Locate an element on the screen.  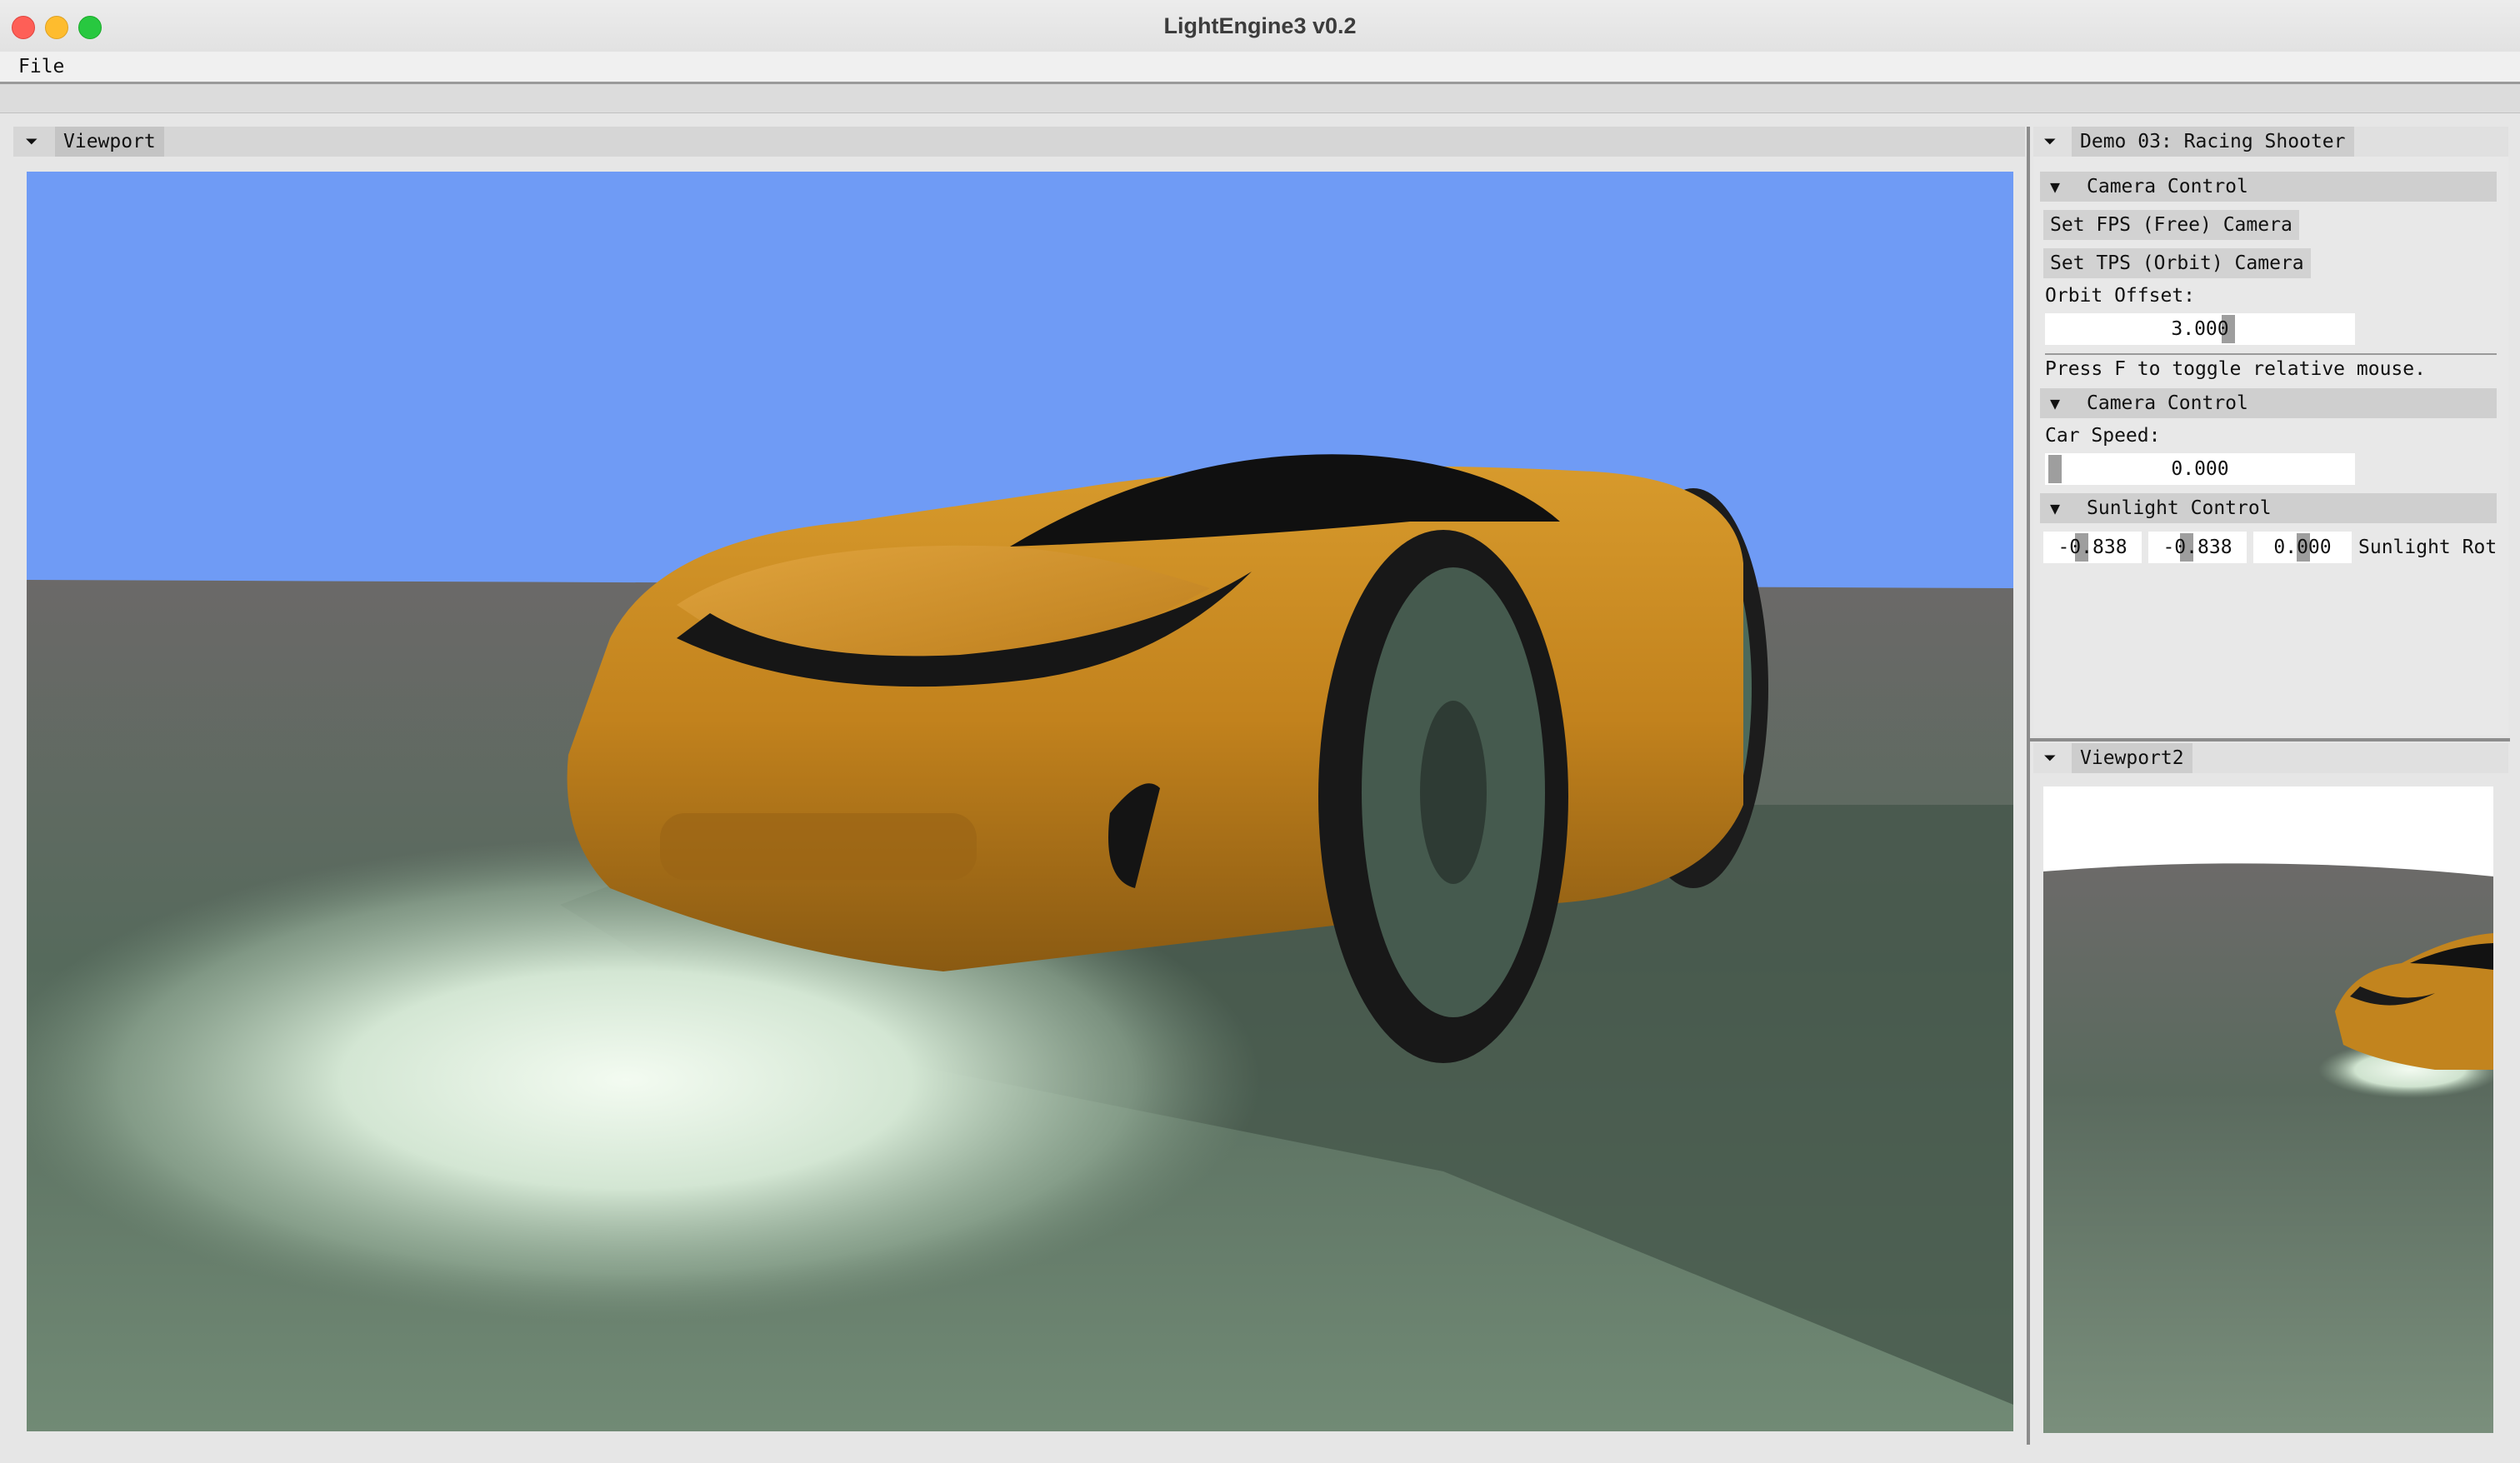
sunlight-rot-z: 0.000 is located at coordinates (2302, 547).